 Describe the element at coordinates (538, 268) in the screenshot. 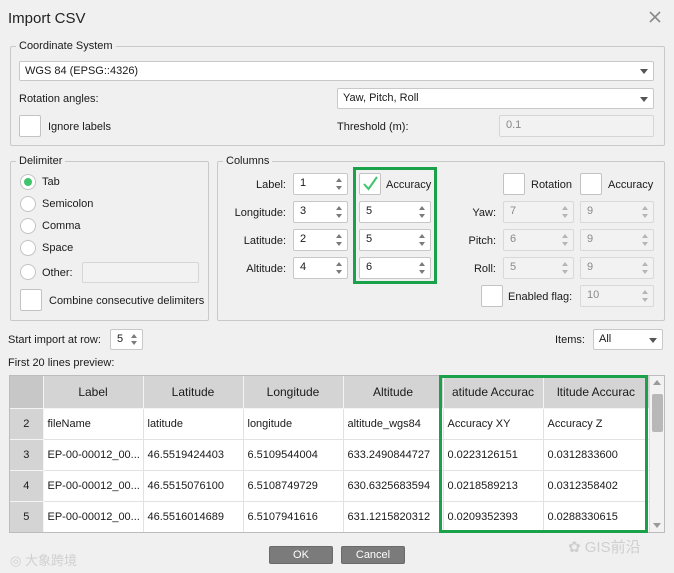

I see `roll-spinner: 5` at that location.